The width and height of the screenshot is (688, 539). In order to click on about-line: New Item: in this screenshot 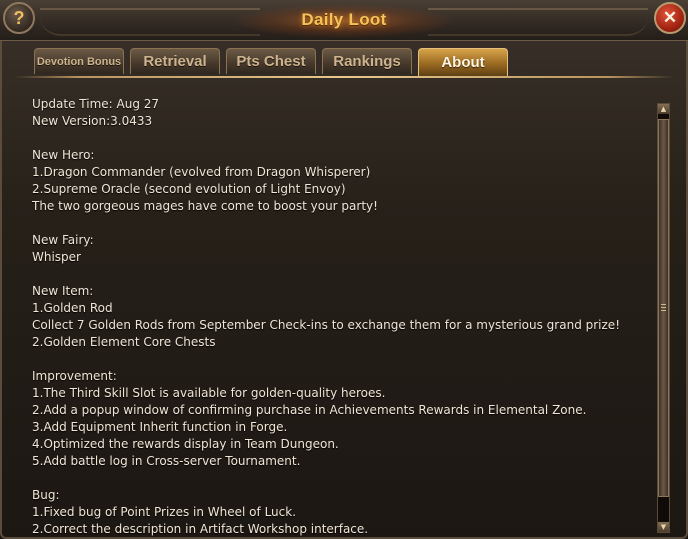, I will do `click(63, 291)`.